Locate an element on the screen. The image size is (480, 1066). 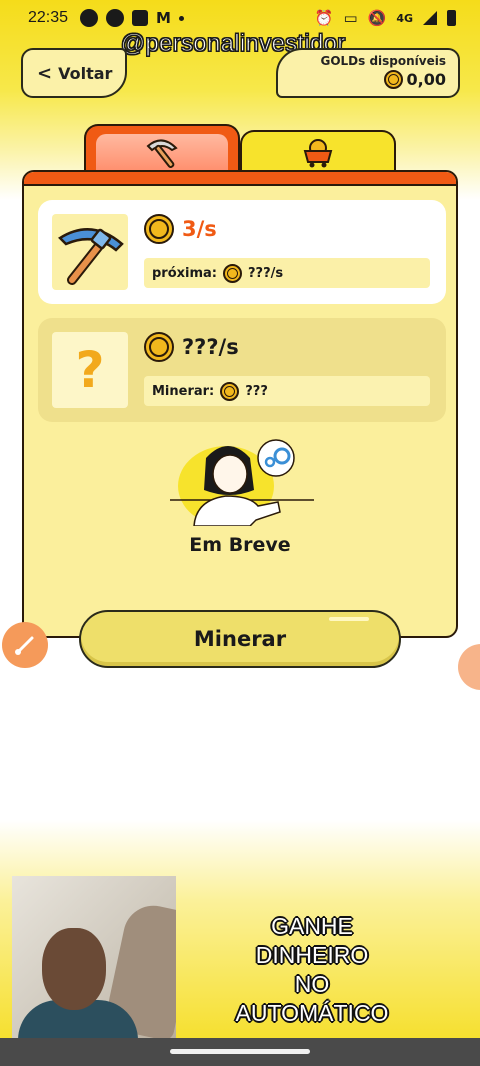
mine-cost-value: ??? is located at coordinates (256, 391).